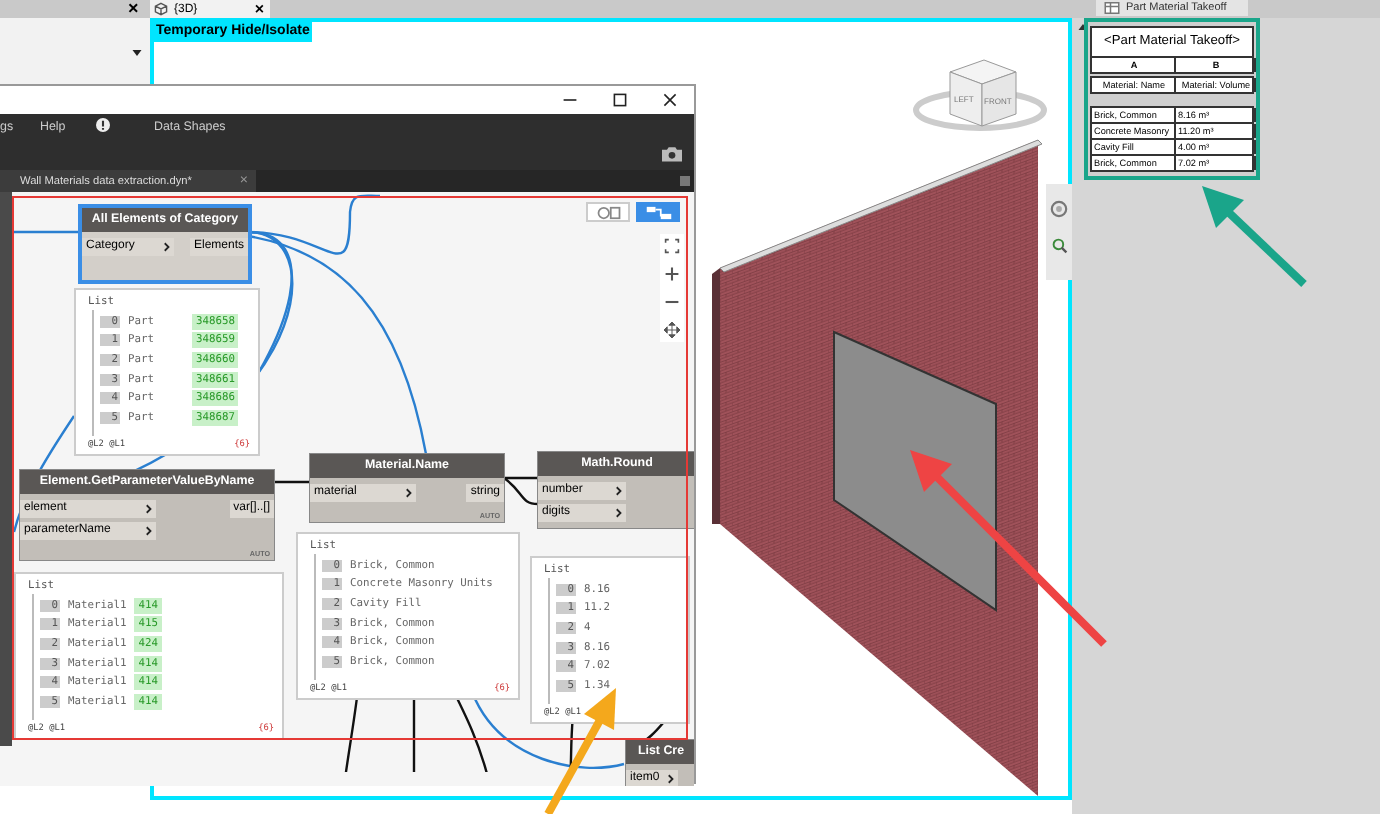 This screenshot has width=1380, height=814. I want to click on alert-icon, so click(103, 125).